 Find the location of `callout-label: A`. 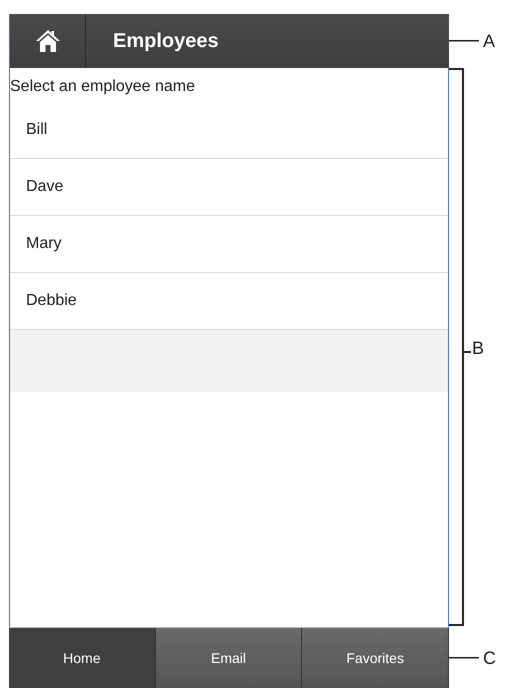

callout-label: A is located at coordinates (489, 41).